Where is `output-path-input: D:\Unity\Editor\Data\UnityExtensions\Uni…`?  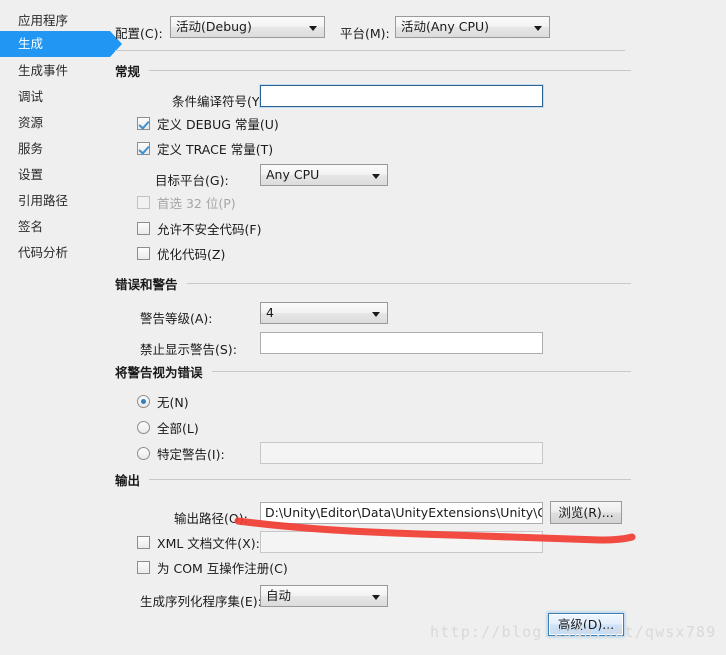
output-path-input: D:\Unity\Editor\Data\UnityExtensions\Uni… is located at coordinates (401, 513).